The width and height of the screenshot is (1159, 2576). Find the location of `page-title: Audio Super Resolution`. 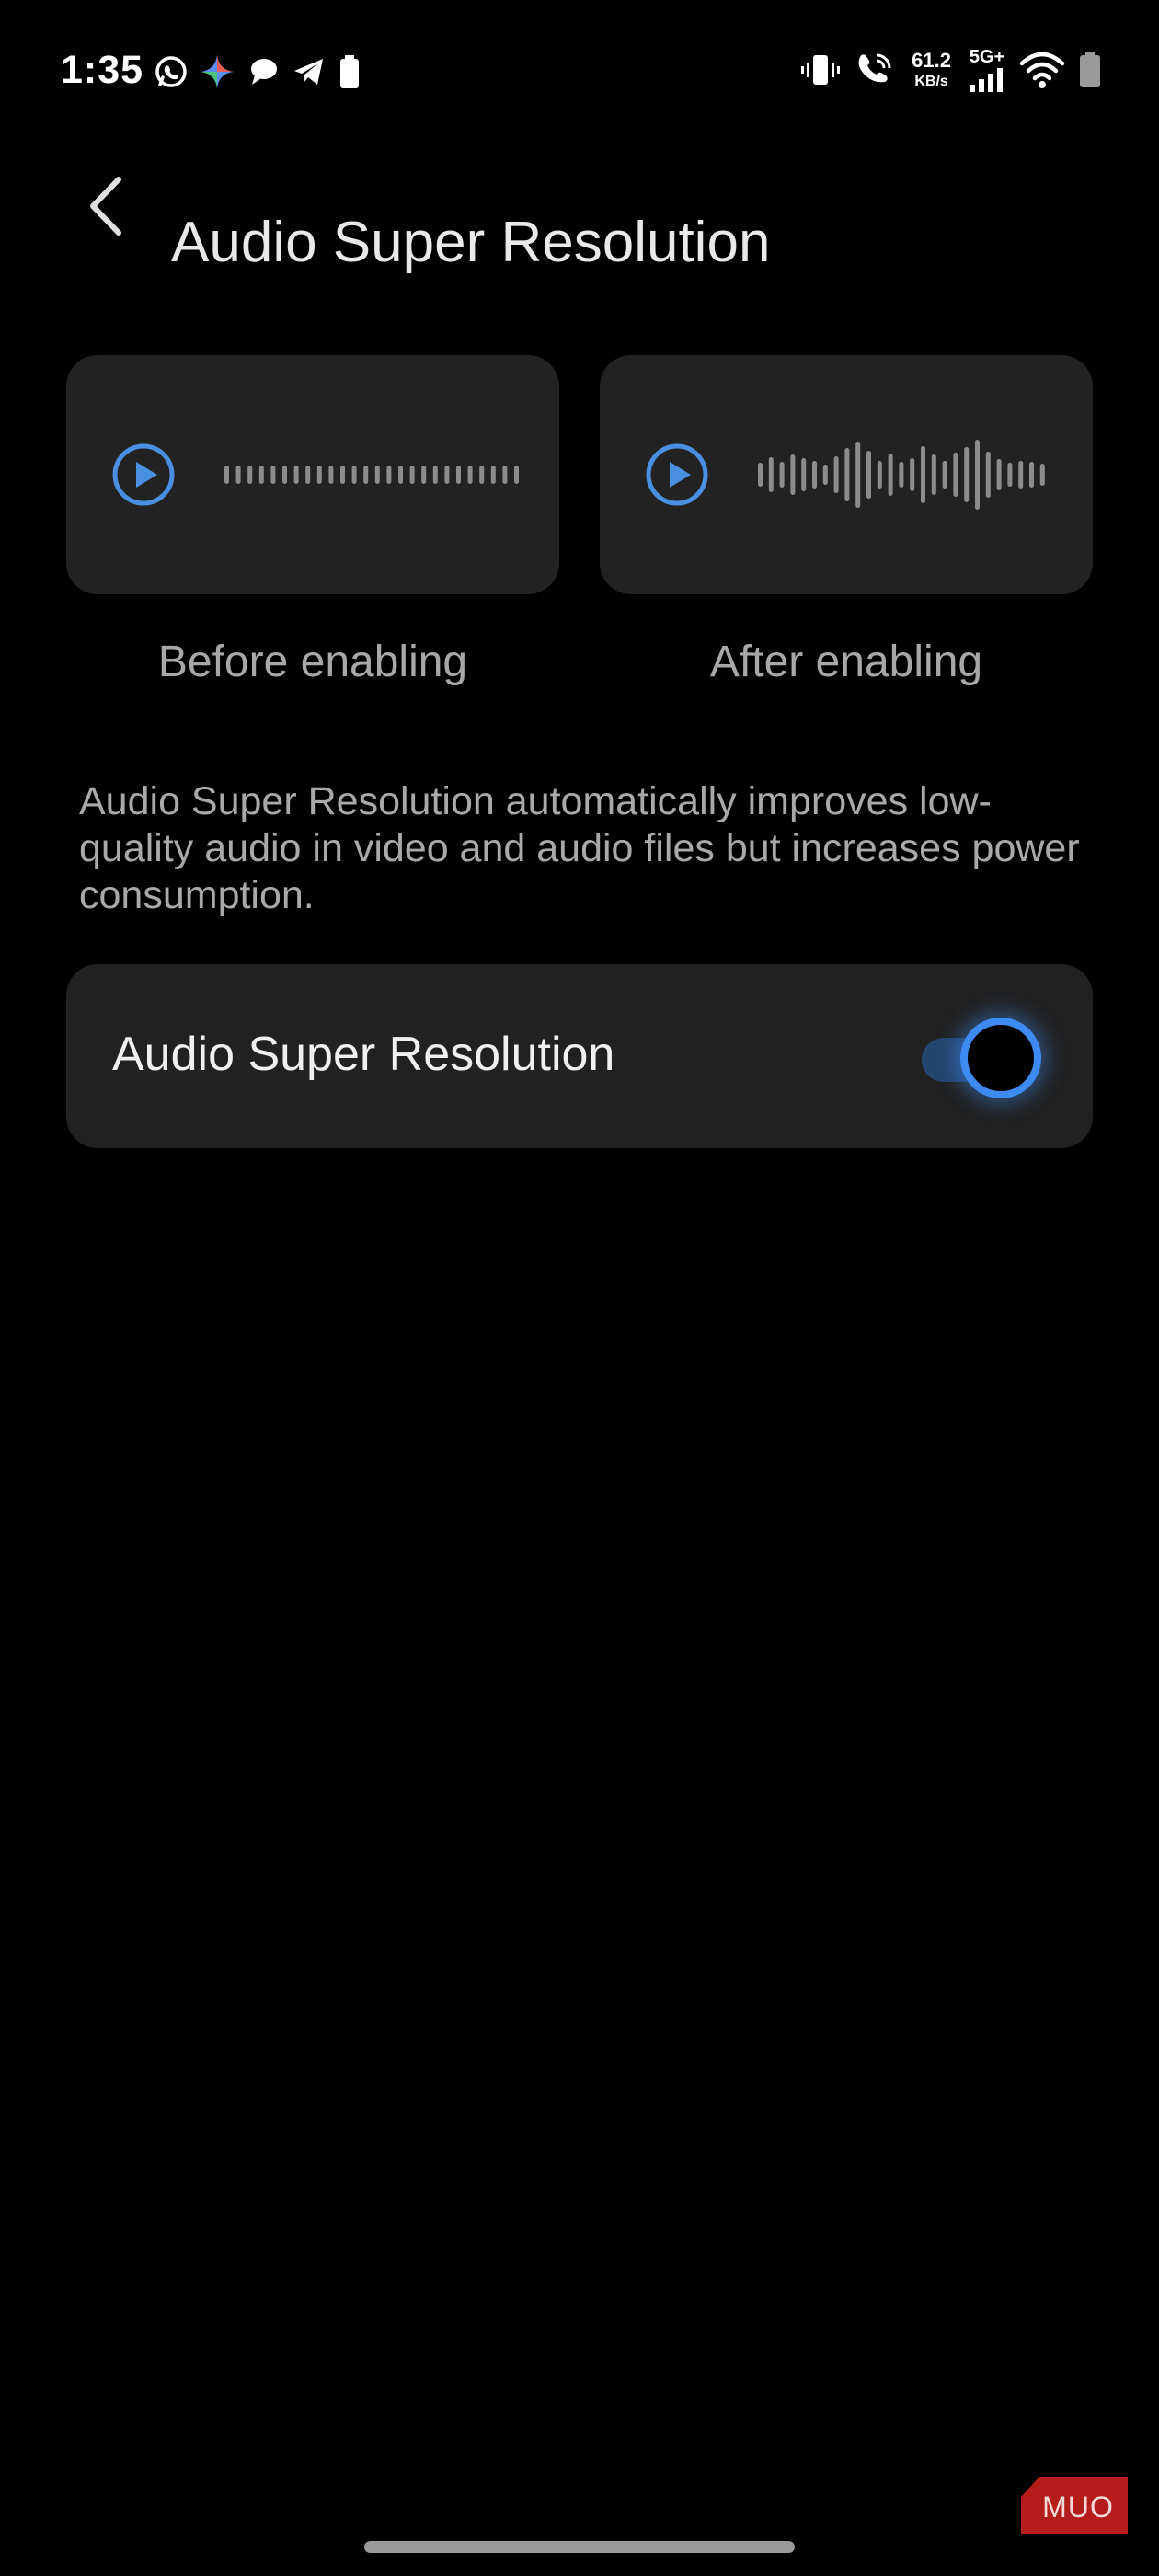

page-title: Audio Super Resolution is located at coordinates (471, 242).